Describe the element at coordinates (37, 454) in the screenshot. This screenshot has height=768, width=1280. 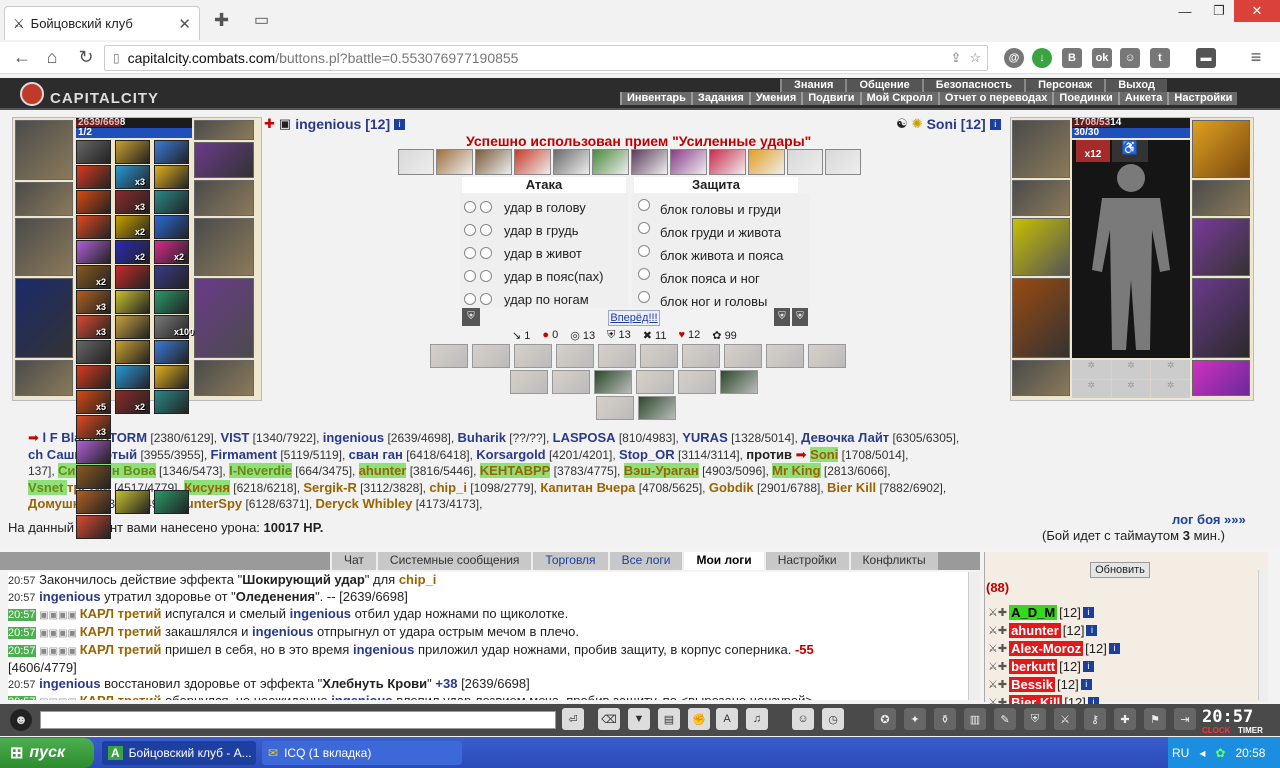
I see `participant-name: ch` at that location.